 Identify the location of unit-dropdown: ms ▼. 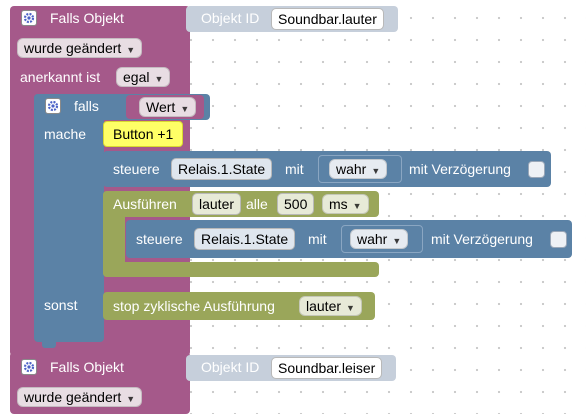
(345, 204).